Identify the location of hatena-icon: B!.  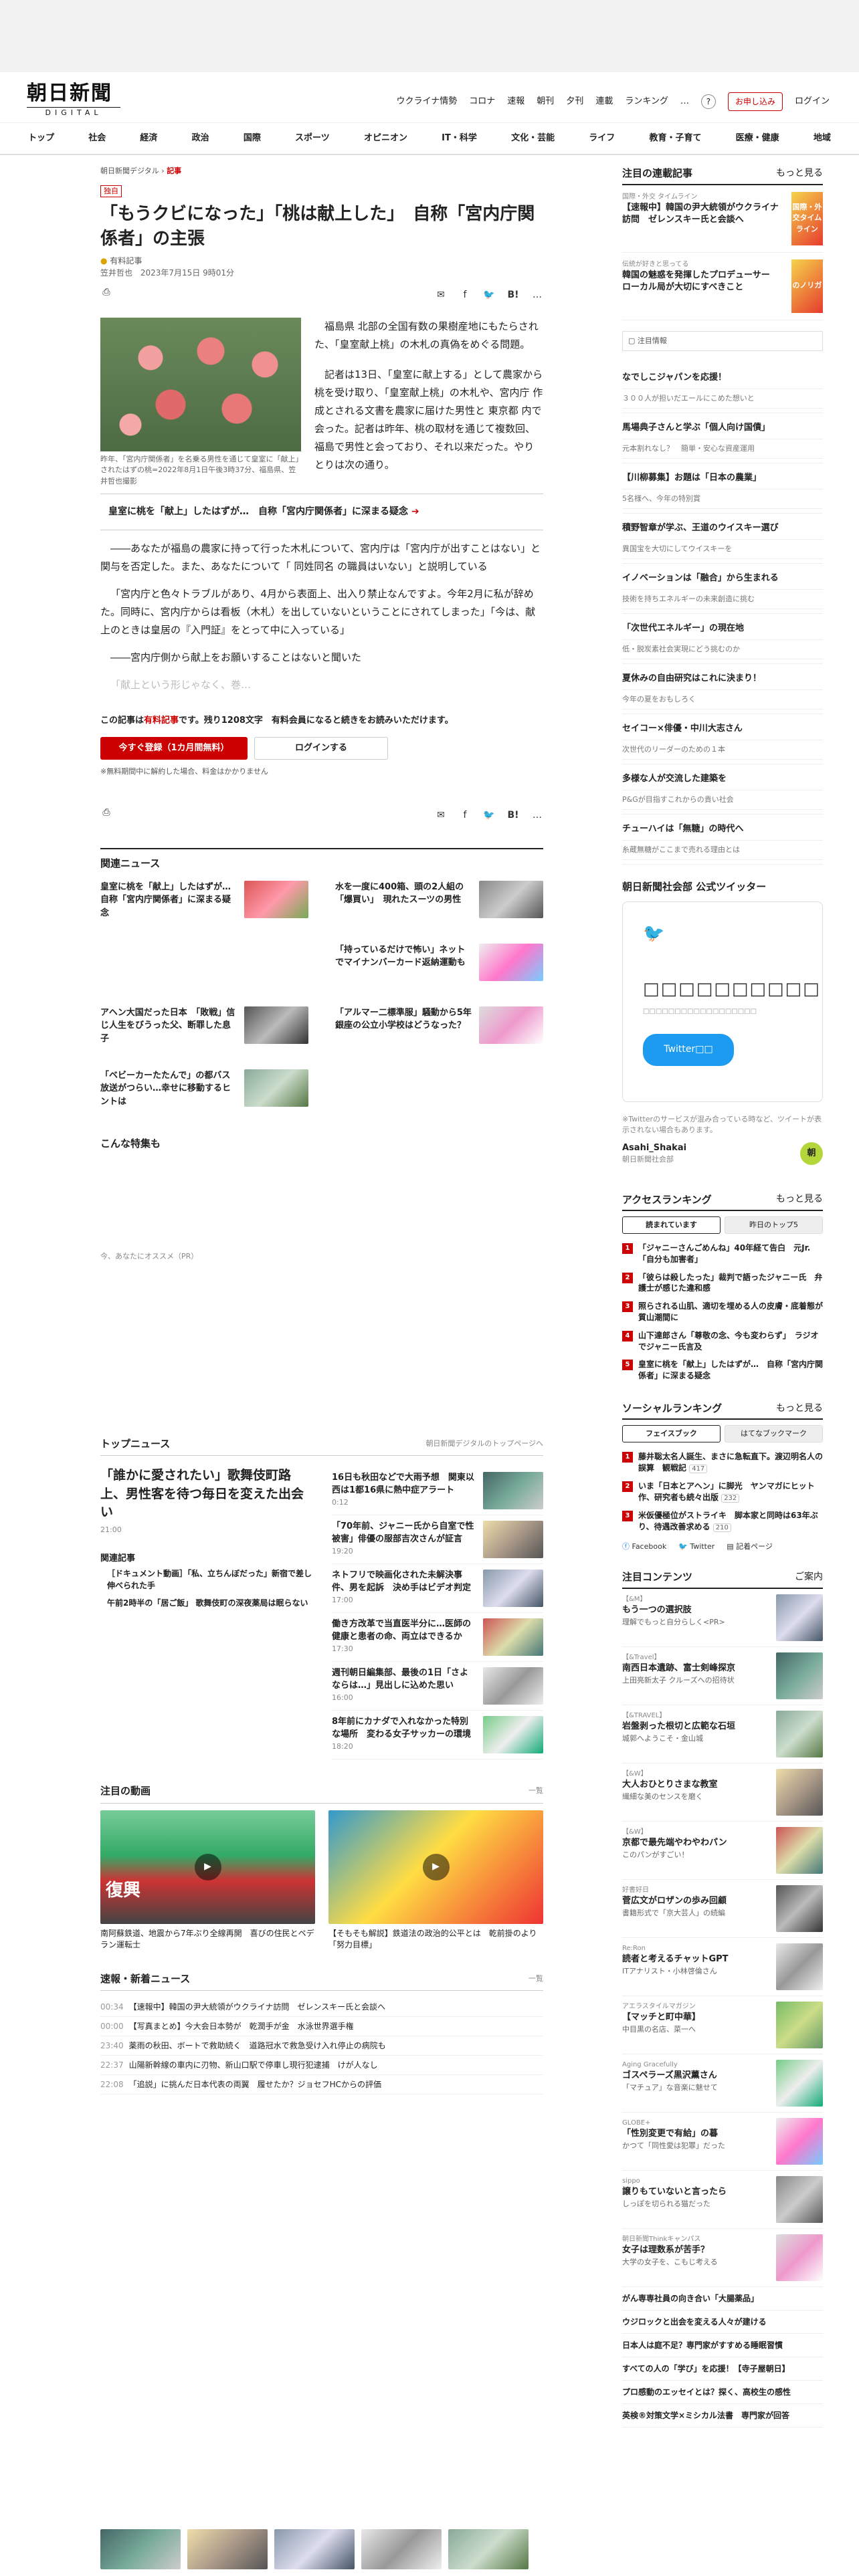
(513, 296).